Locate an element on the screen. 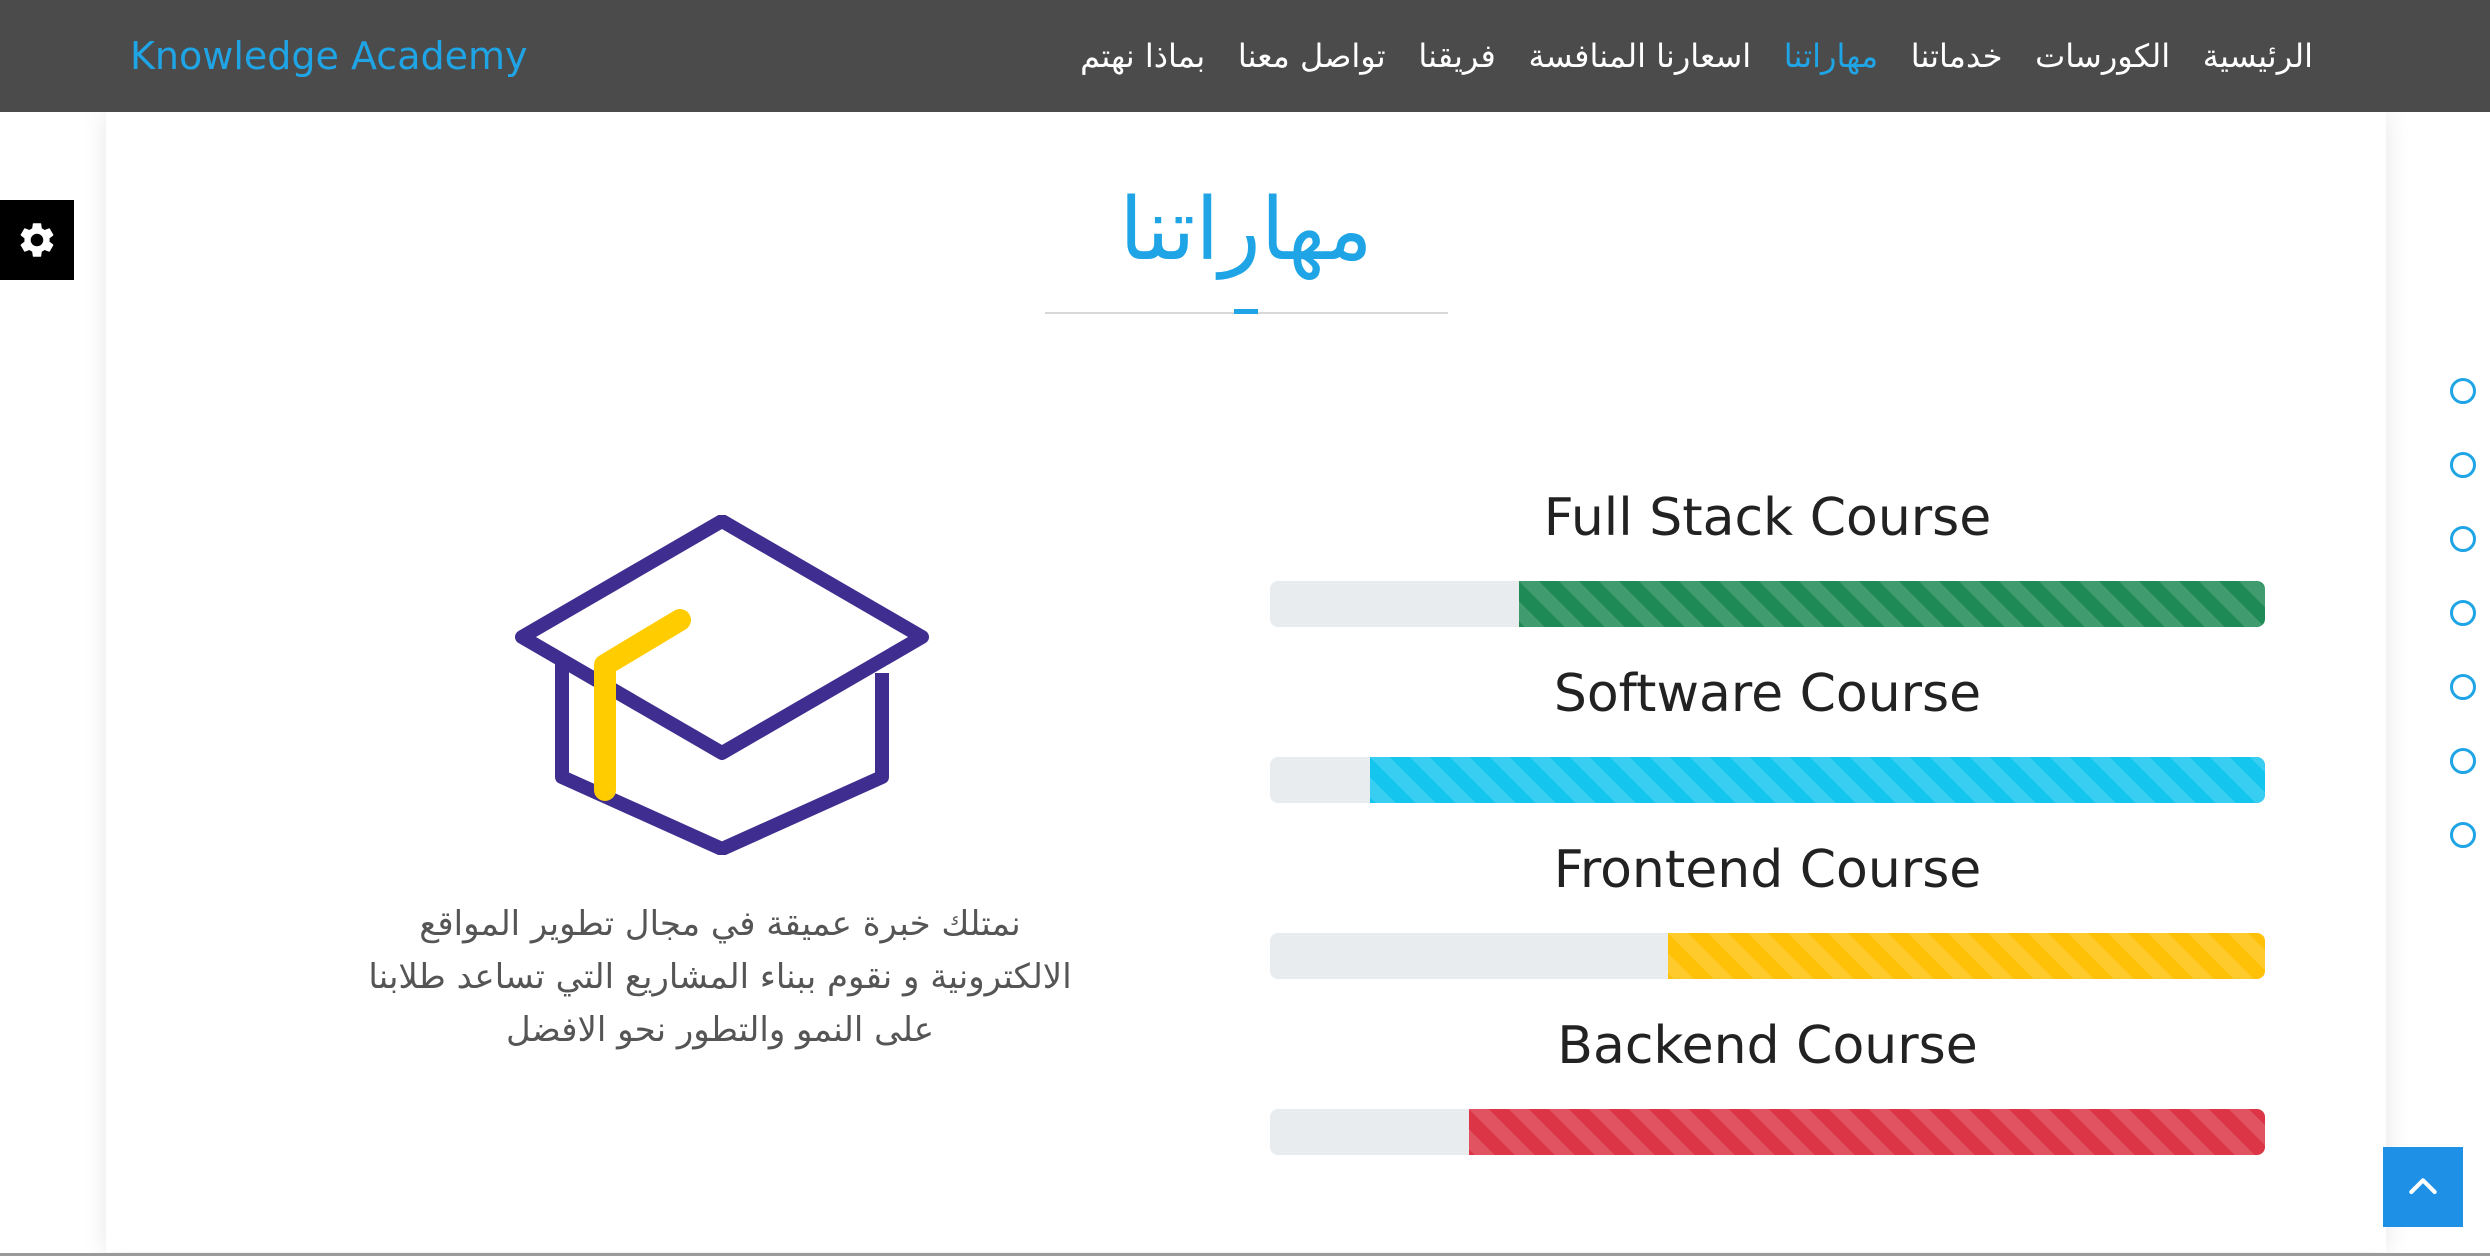 This screenshot has width=2490, height=1256. intro-line: على النمو والتطور نحو الافضل is located at coordinates (720, 1030).